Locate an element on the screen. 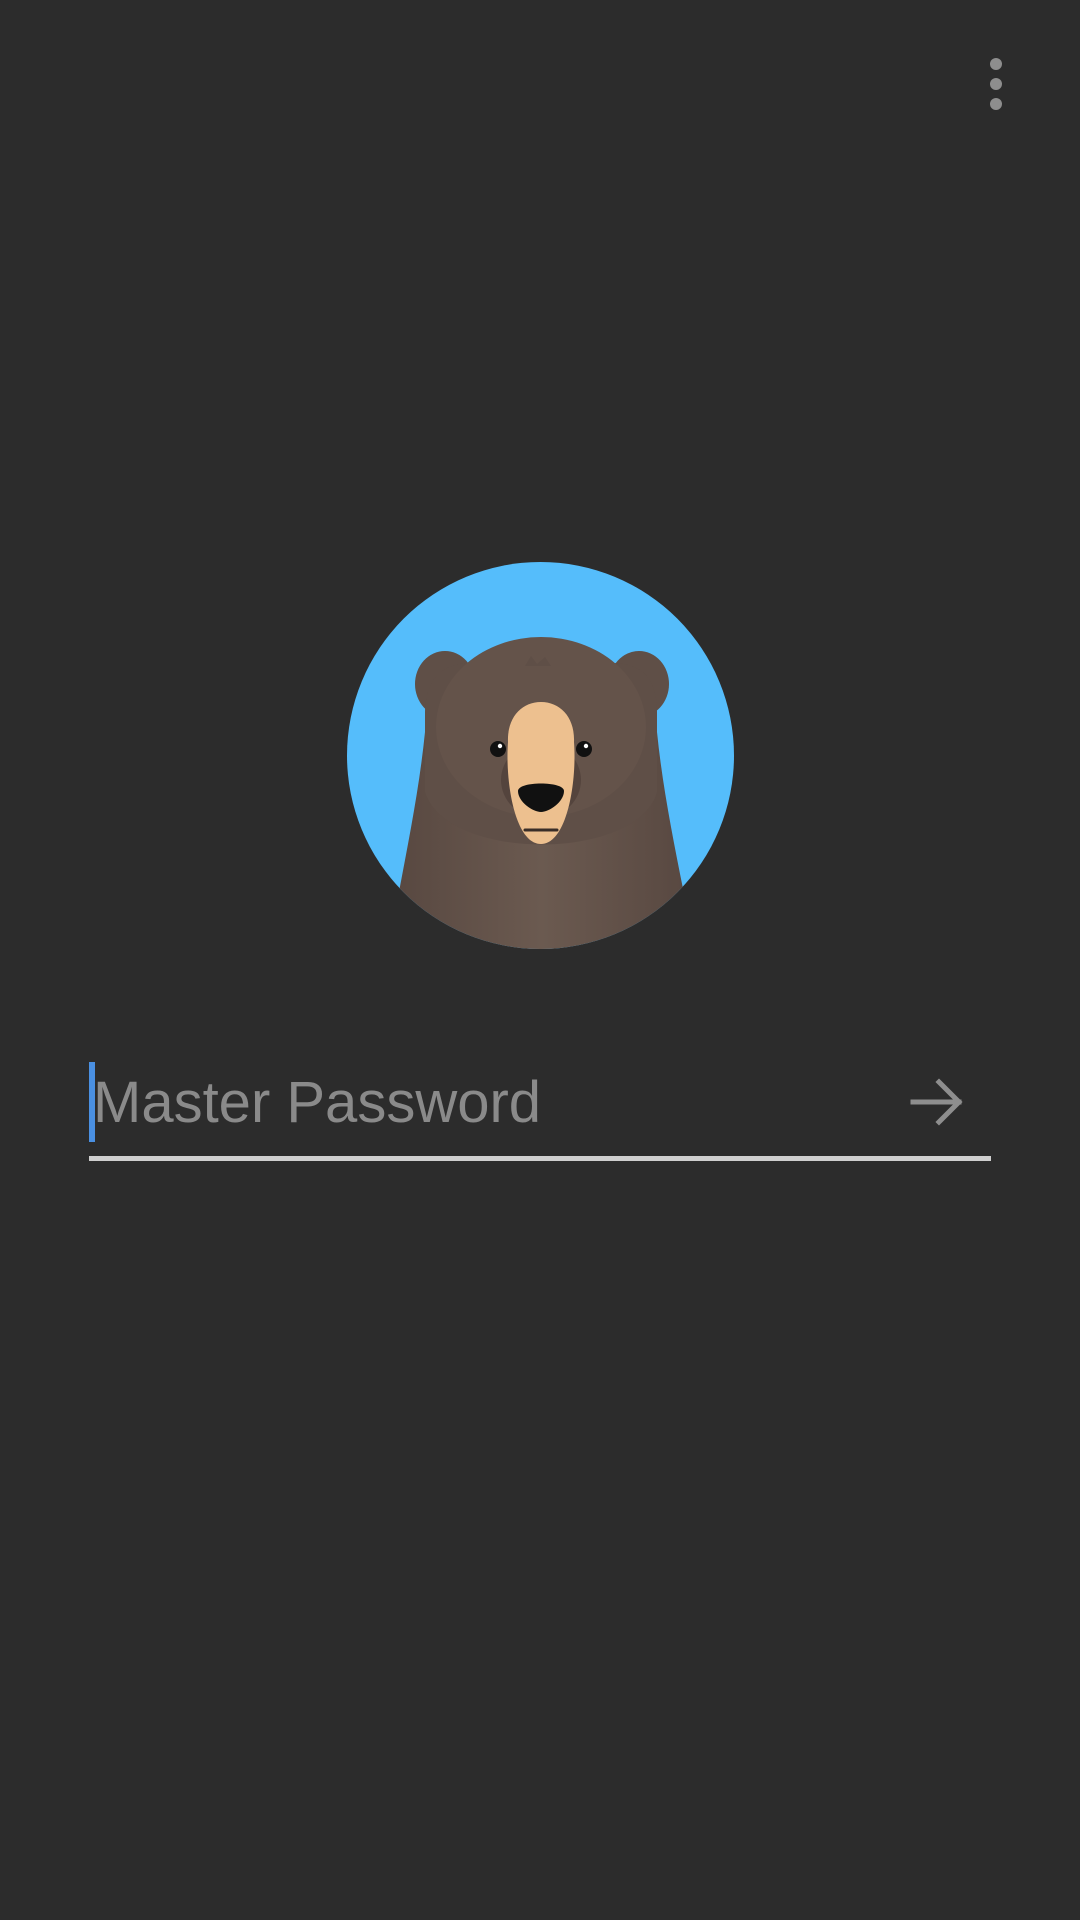 This screenshot has height=1920, width=1080. bear-logo-icon is located at coordinates (540, 755).